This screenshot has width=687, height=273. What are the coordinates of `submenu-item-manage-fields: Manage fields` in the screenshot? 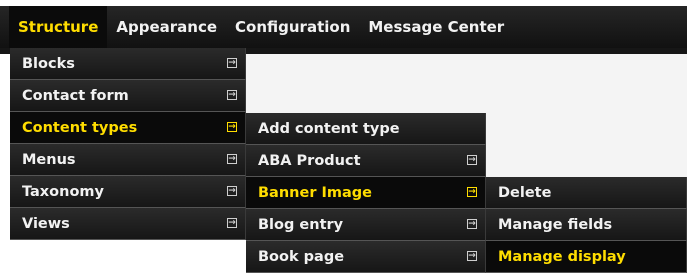 It's located at (586, 225).